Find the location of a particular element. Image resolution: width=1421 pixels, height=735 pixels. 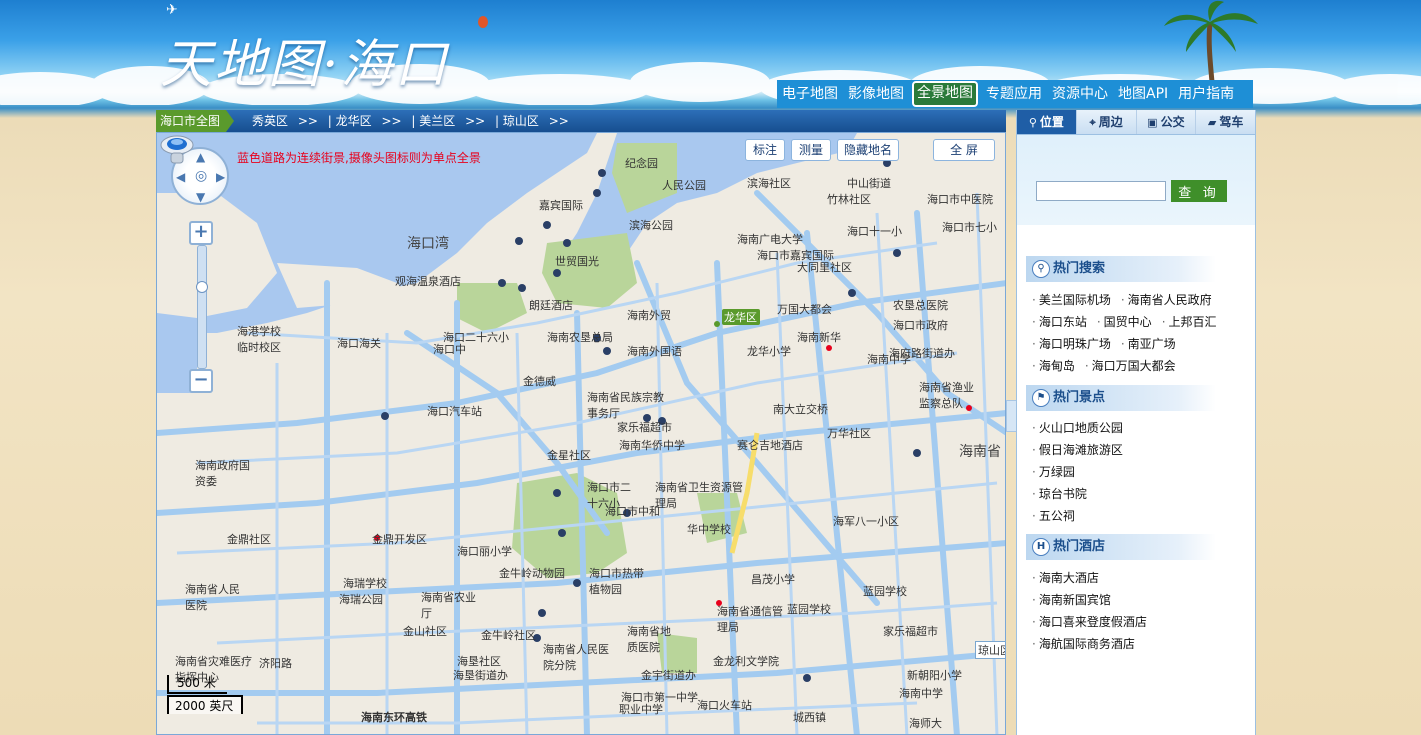

map-label: 滨海公园 is located at coordinates (651, 225).